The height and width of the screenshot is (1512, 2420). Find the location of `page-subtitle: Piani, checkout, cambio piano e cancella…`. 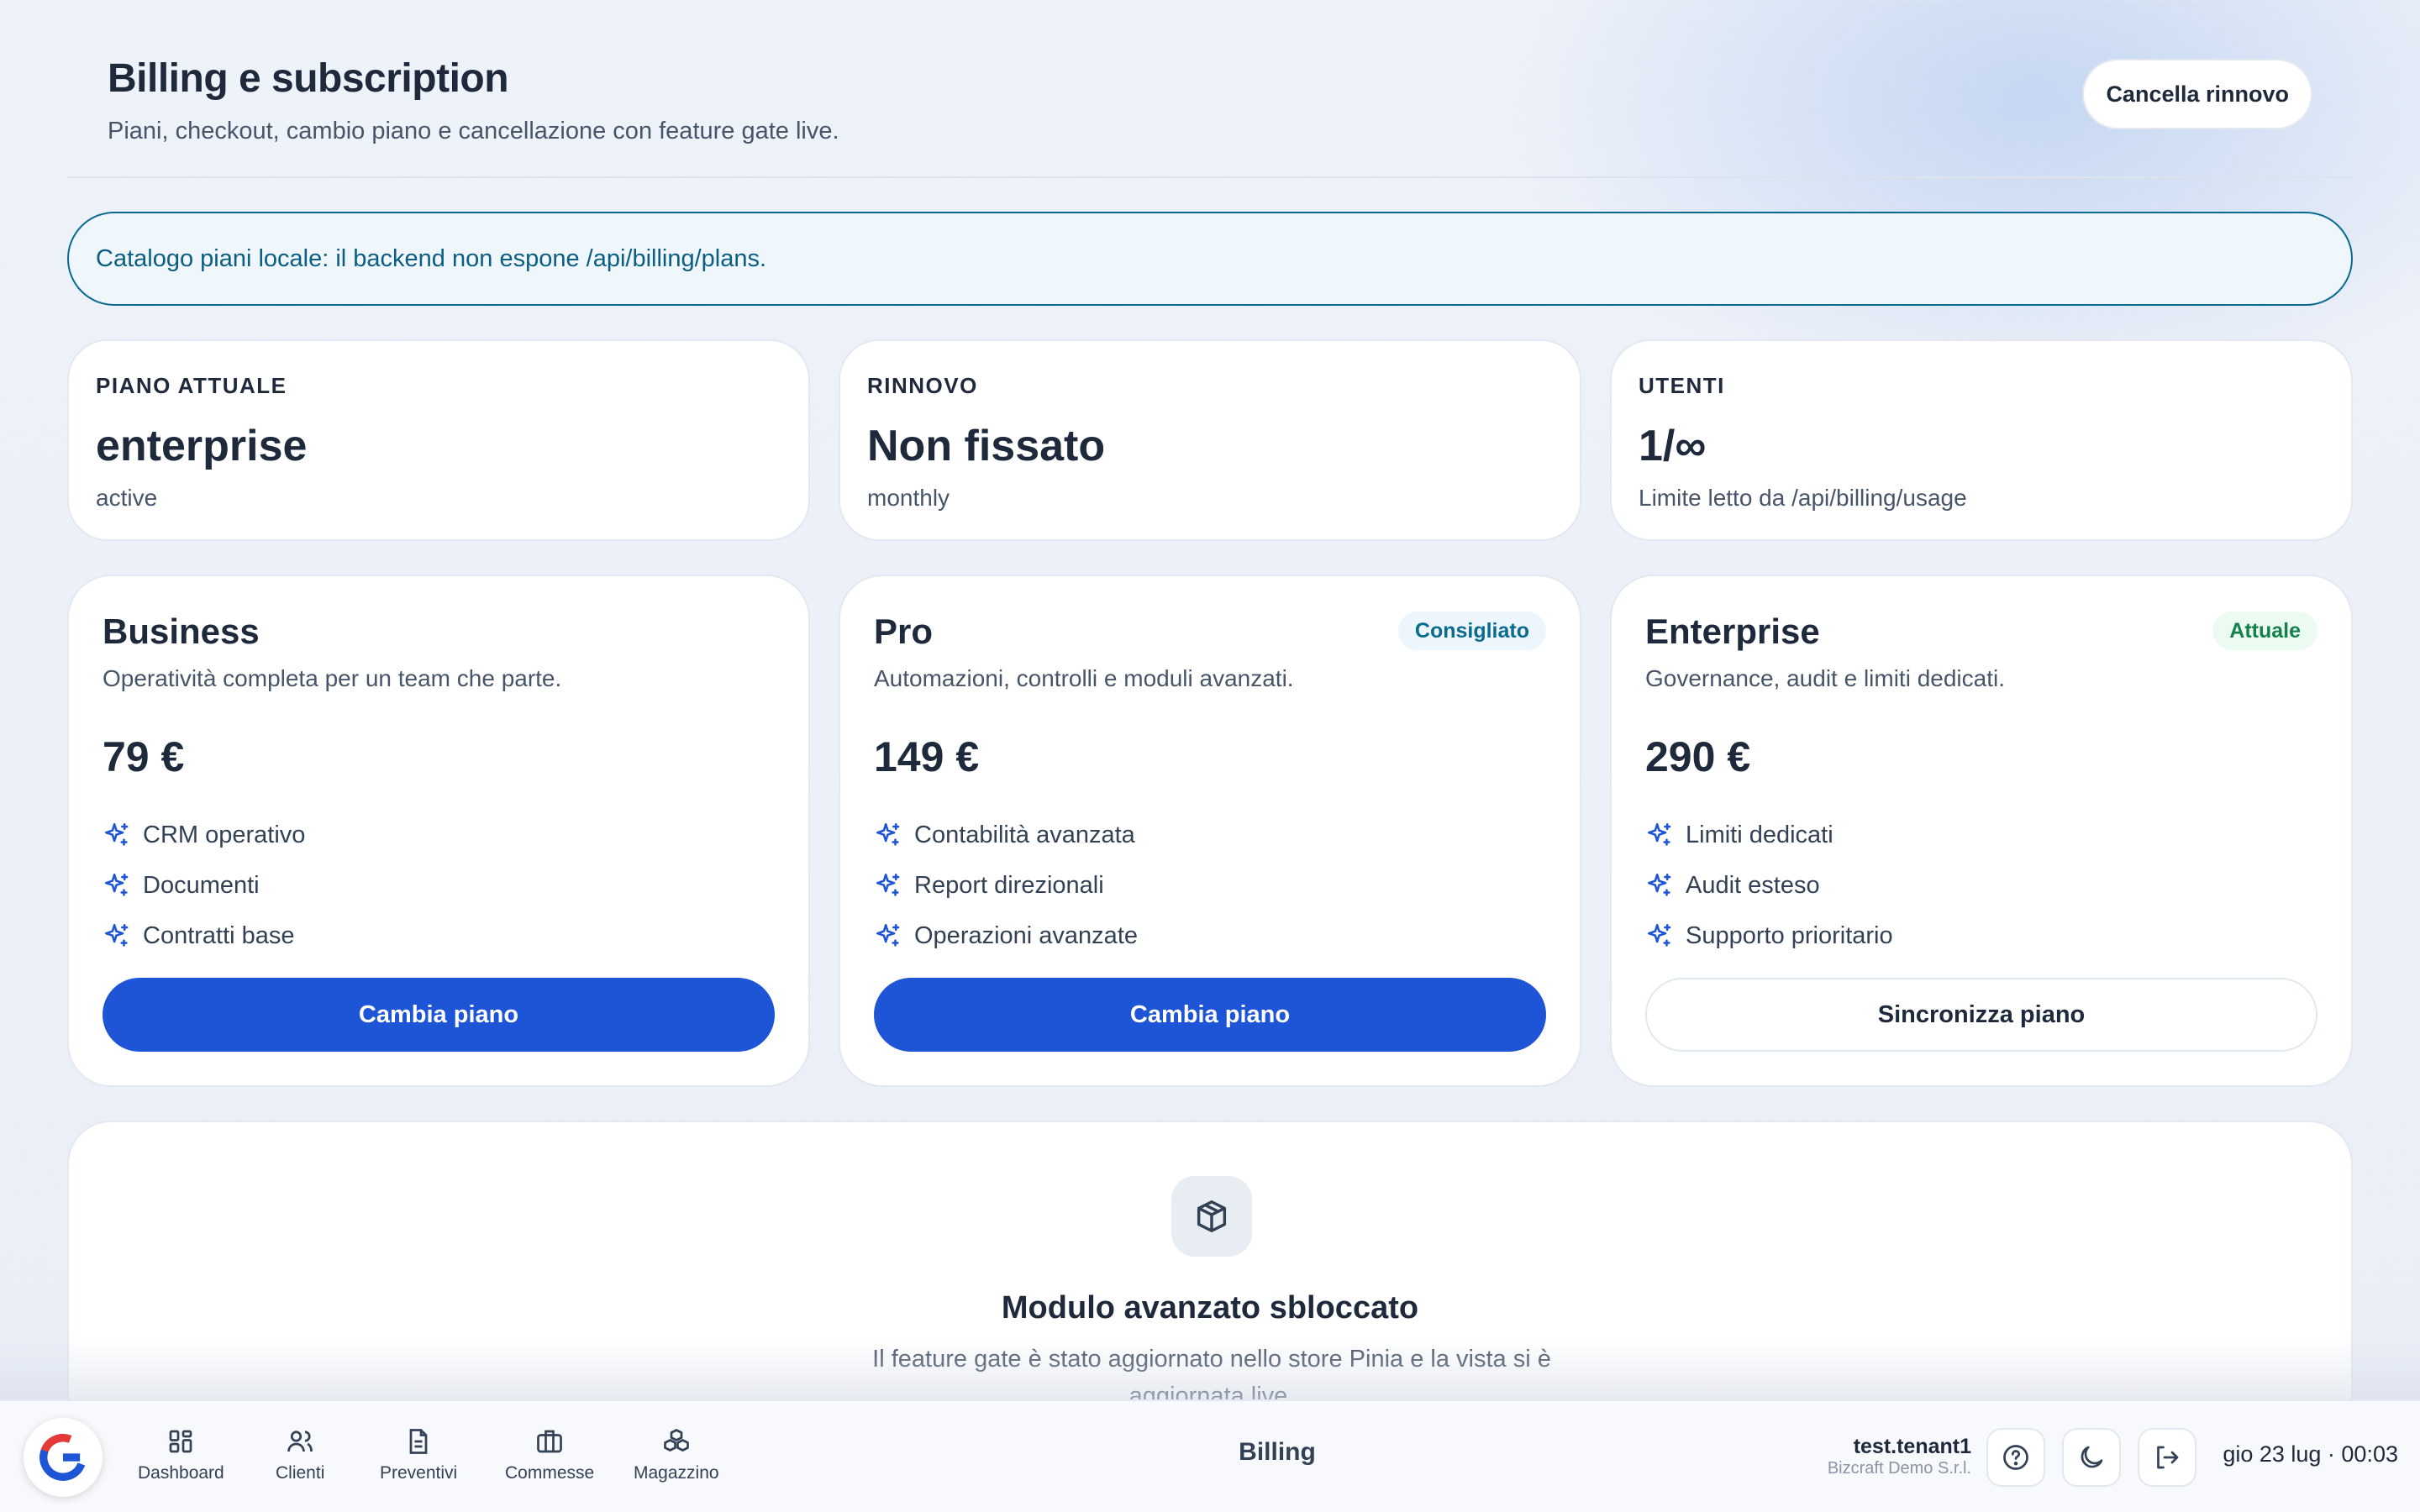

page-subtitle: Piani, checkout, cambio piano e cancella… is located at coordinates (473, 131).